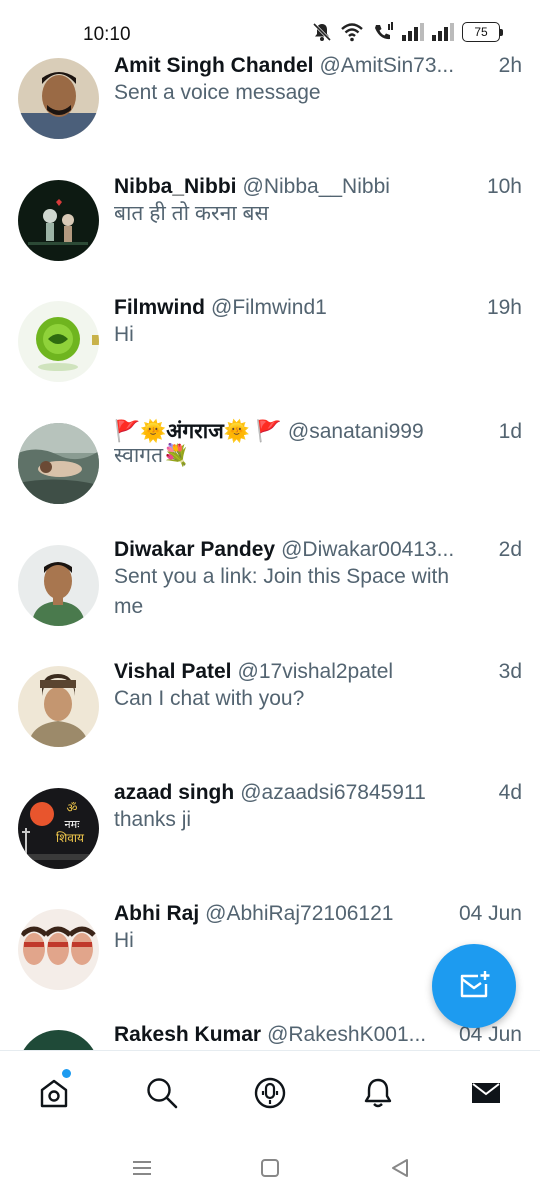 Image resolution: width=540 pixels, height=1200 pixels. Describe the element at coordinates (73, 824) in the screenshot. I see `svg-text: नमः` at that location.